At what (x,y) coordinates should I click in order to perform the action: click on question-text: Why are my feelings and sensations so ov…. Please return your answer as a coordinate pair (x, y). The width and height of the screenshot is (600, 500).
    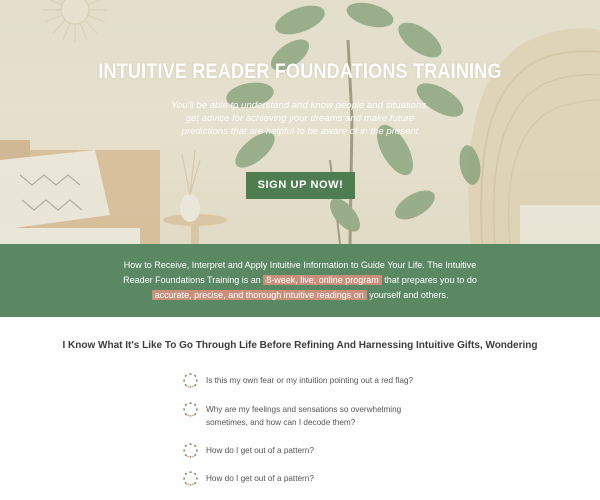
    Looking at the image, I should click on (304, 416).